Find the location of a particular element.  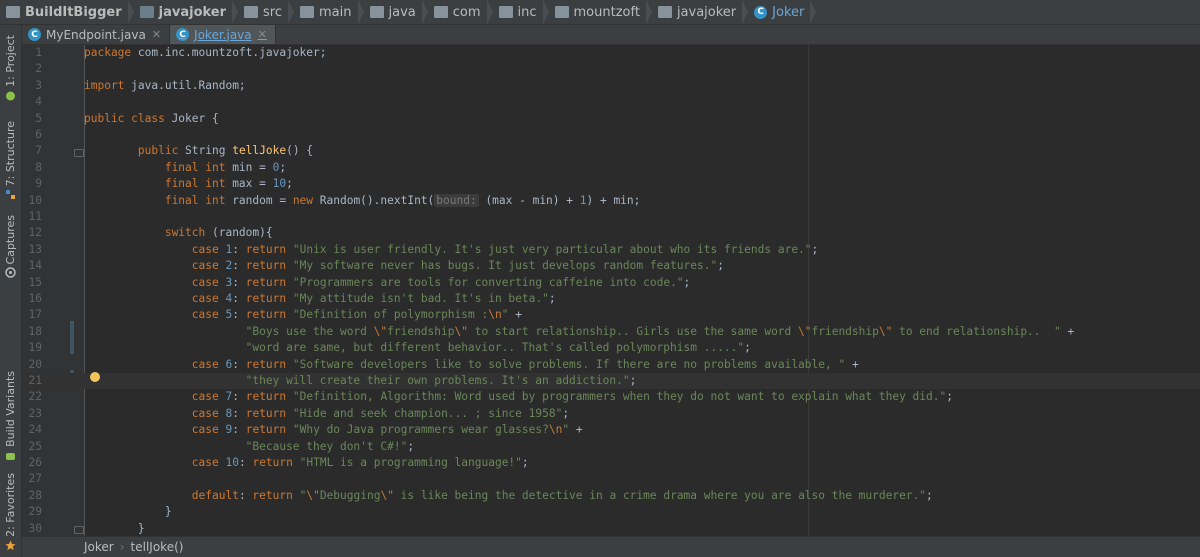

breadcrumb-com: com is located at coordinates (456, 12).